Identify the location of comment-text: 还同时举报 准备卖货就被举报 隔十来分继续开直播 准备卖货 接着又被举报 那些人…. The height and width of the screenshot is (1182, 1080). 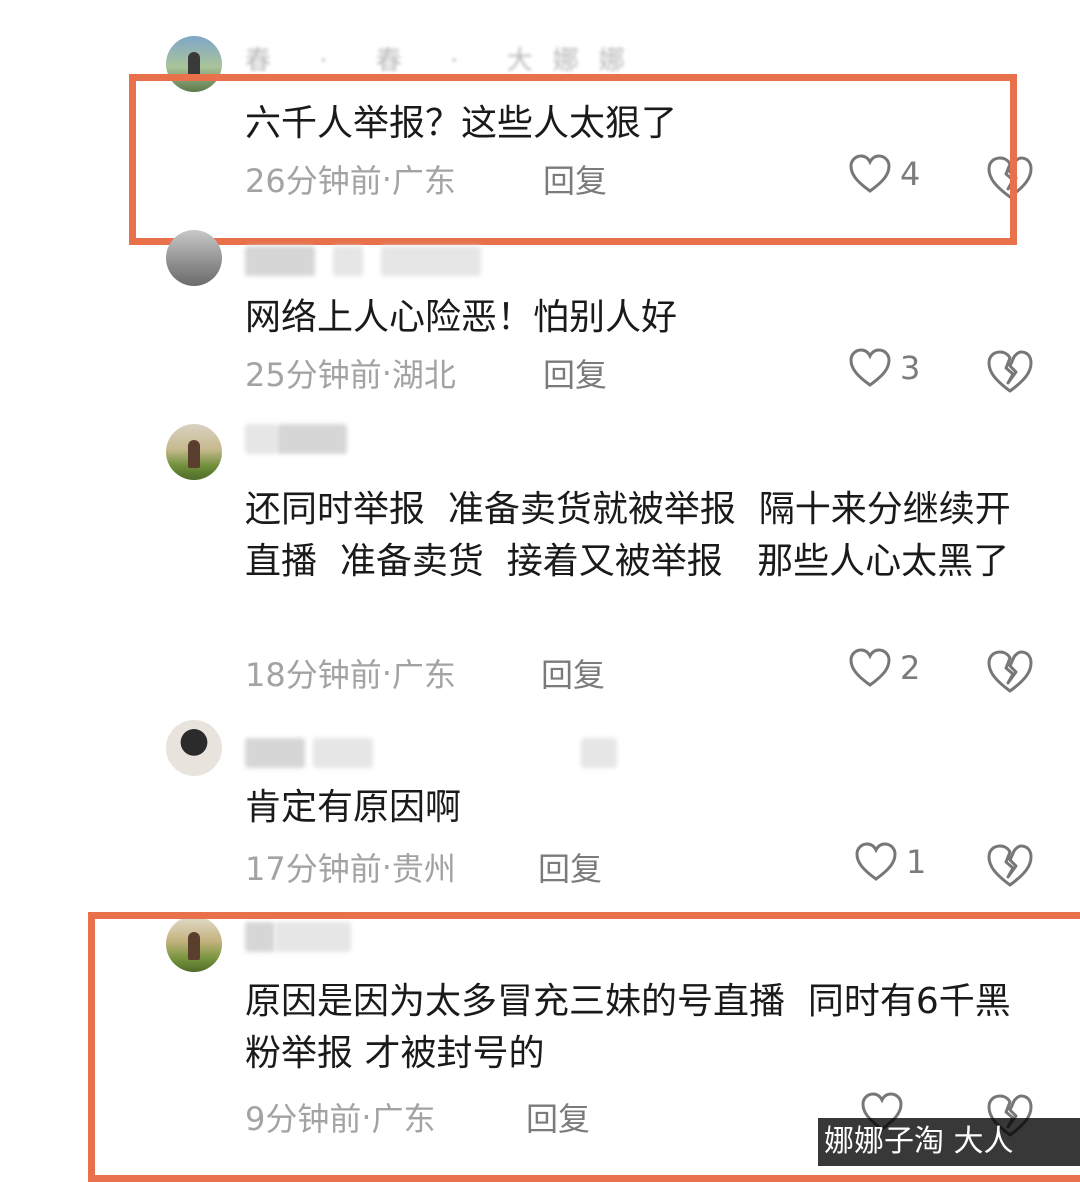
(628, 535).